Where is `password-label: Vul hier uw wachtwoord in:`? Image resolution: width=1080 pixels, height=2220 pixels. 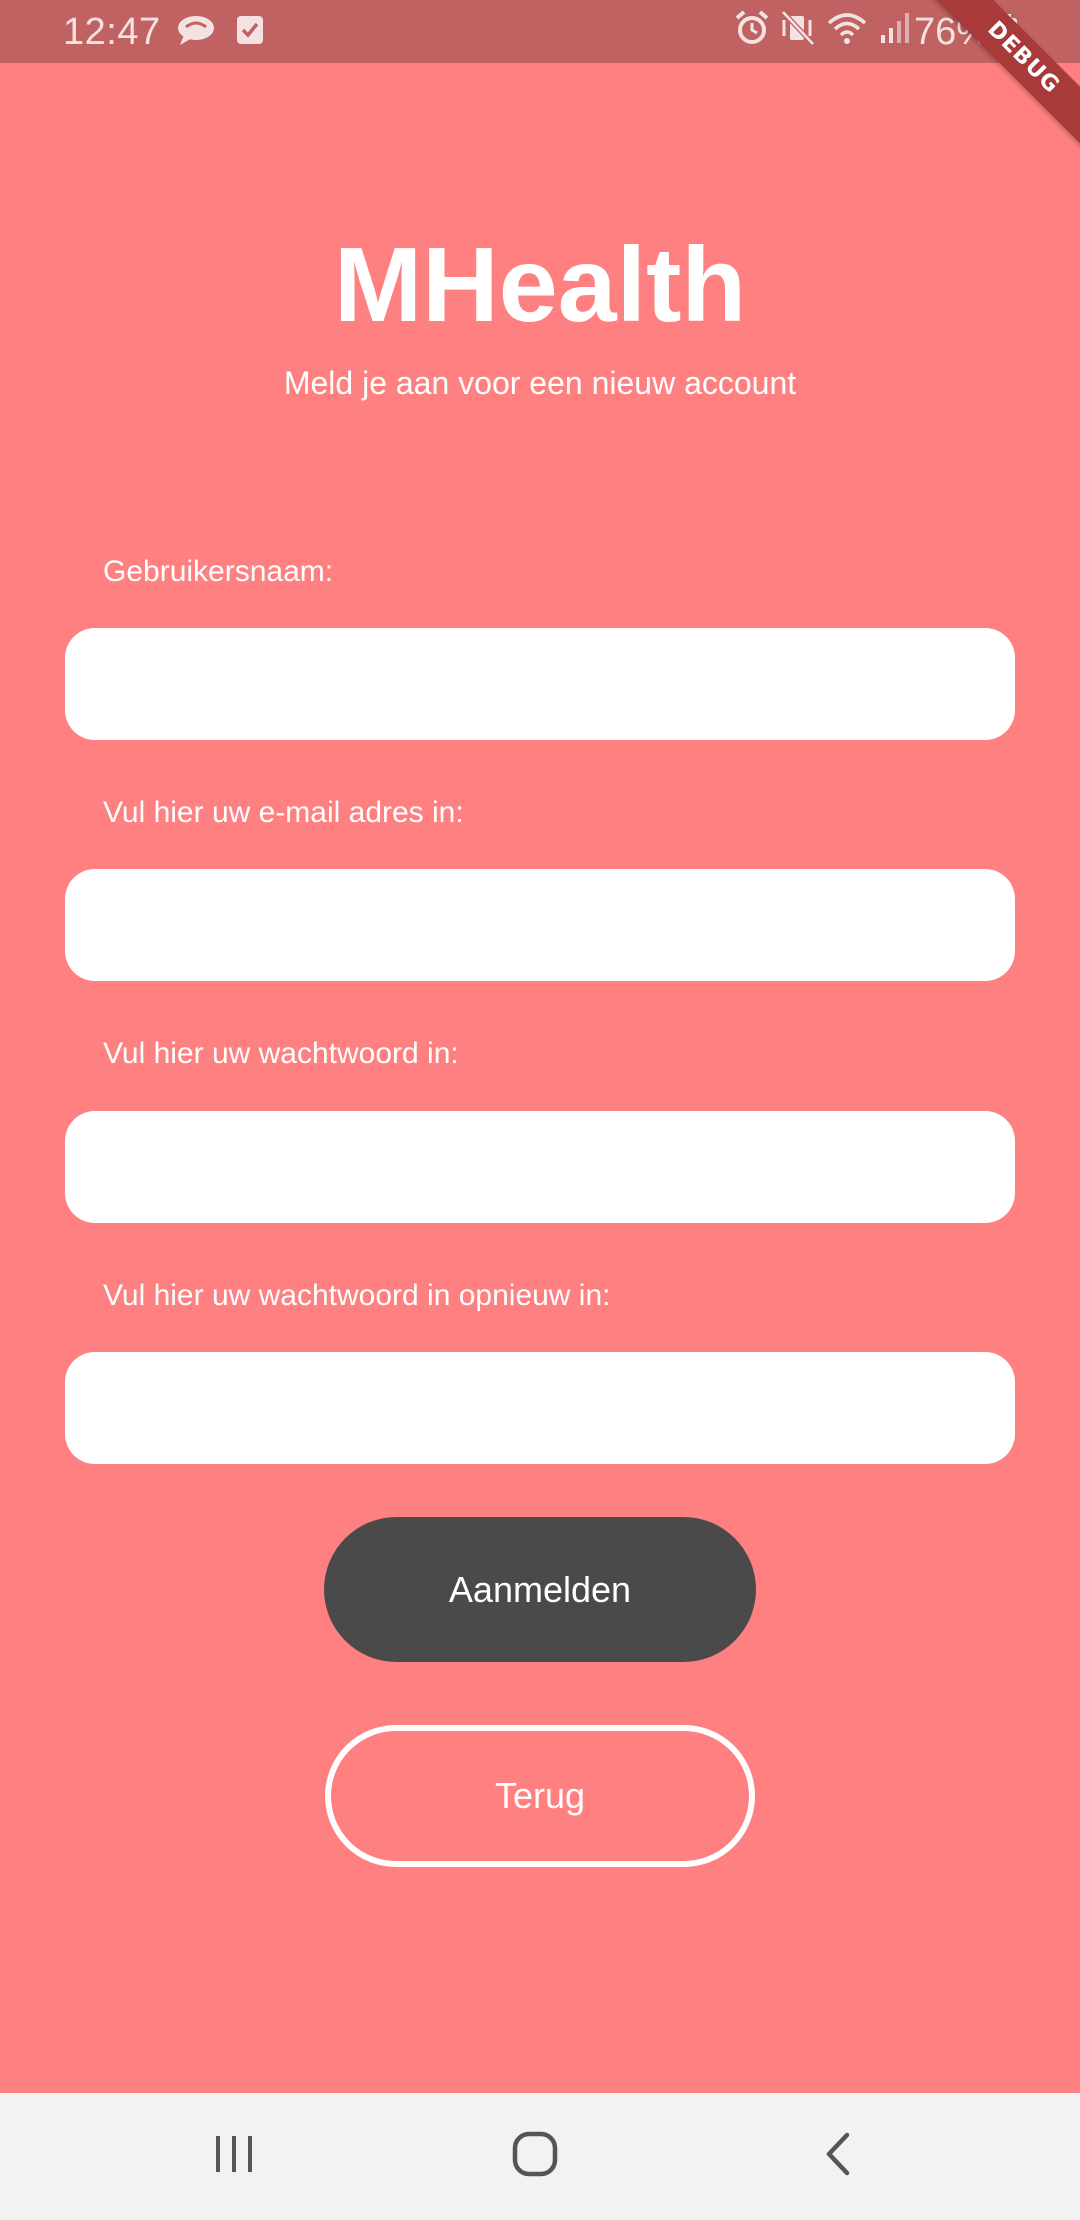 password-label: Vul hier uw wachtwoord in: is located at coordinates (281, 1053).